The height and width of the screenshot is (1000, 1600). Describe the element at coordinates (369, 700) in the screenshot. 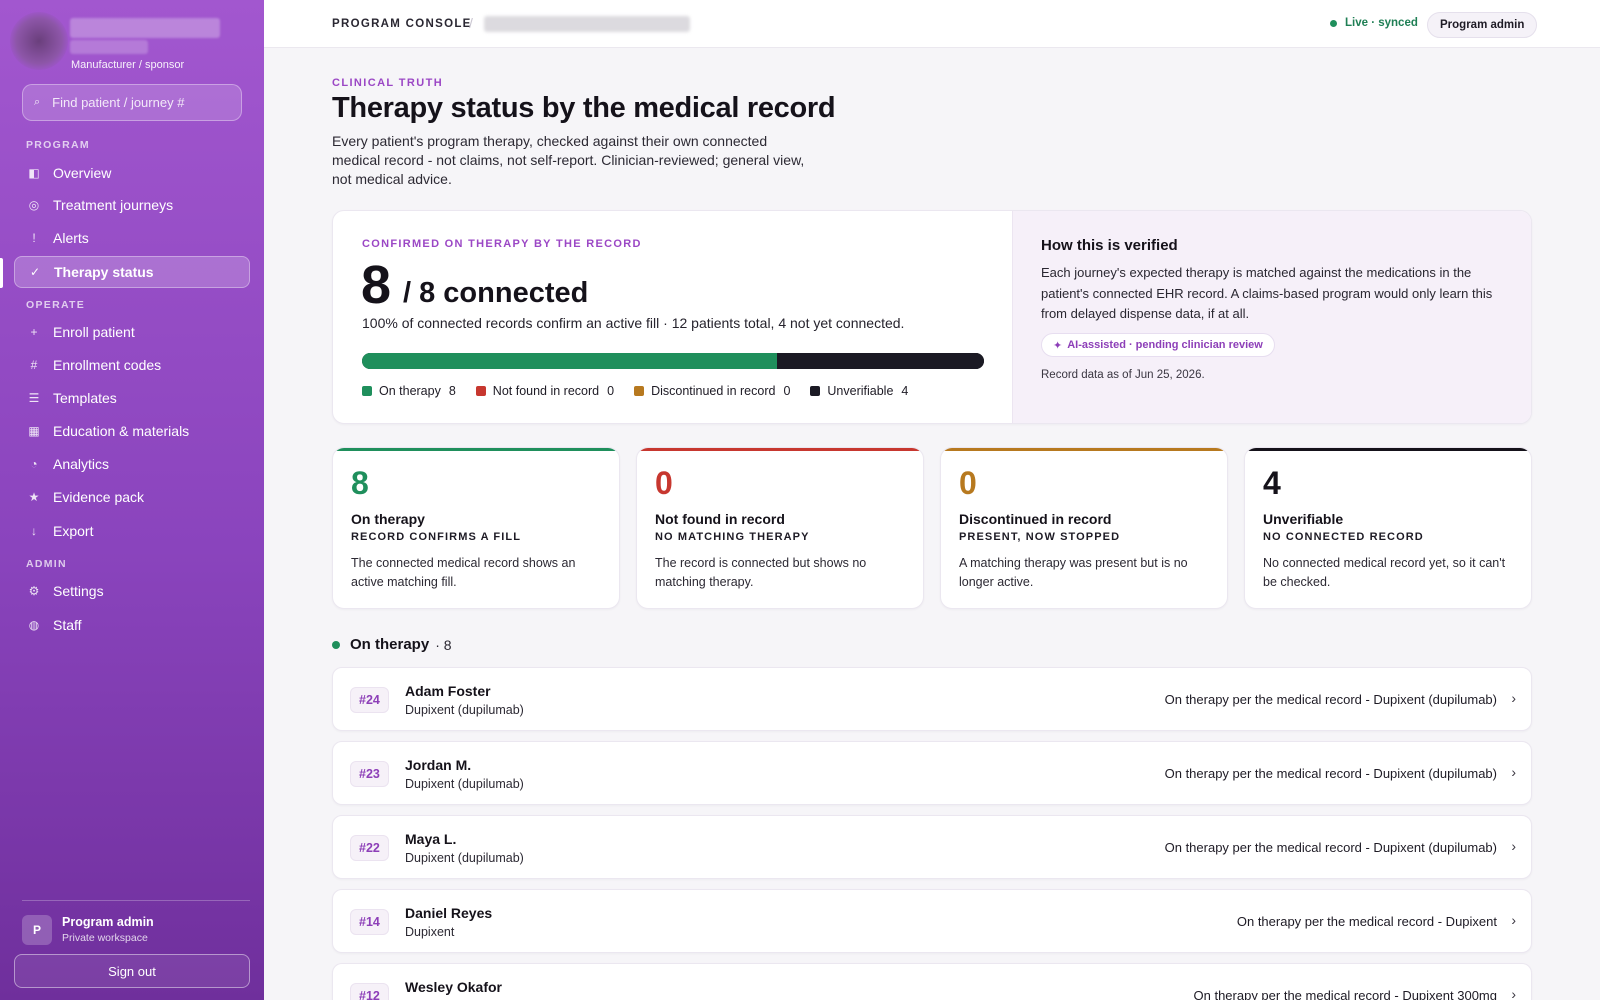

I see `journey-id-badge: #24` at that location.